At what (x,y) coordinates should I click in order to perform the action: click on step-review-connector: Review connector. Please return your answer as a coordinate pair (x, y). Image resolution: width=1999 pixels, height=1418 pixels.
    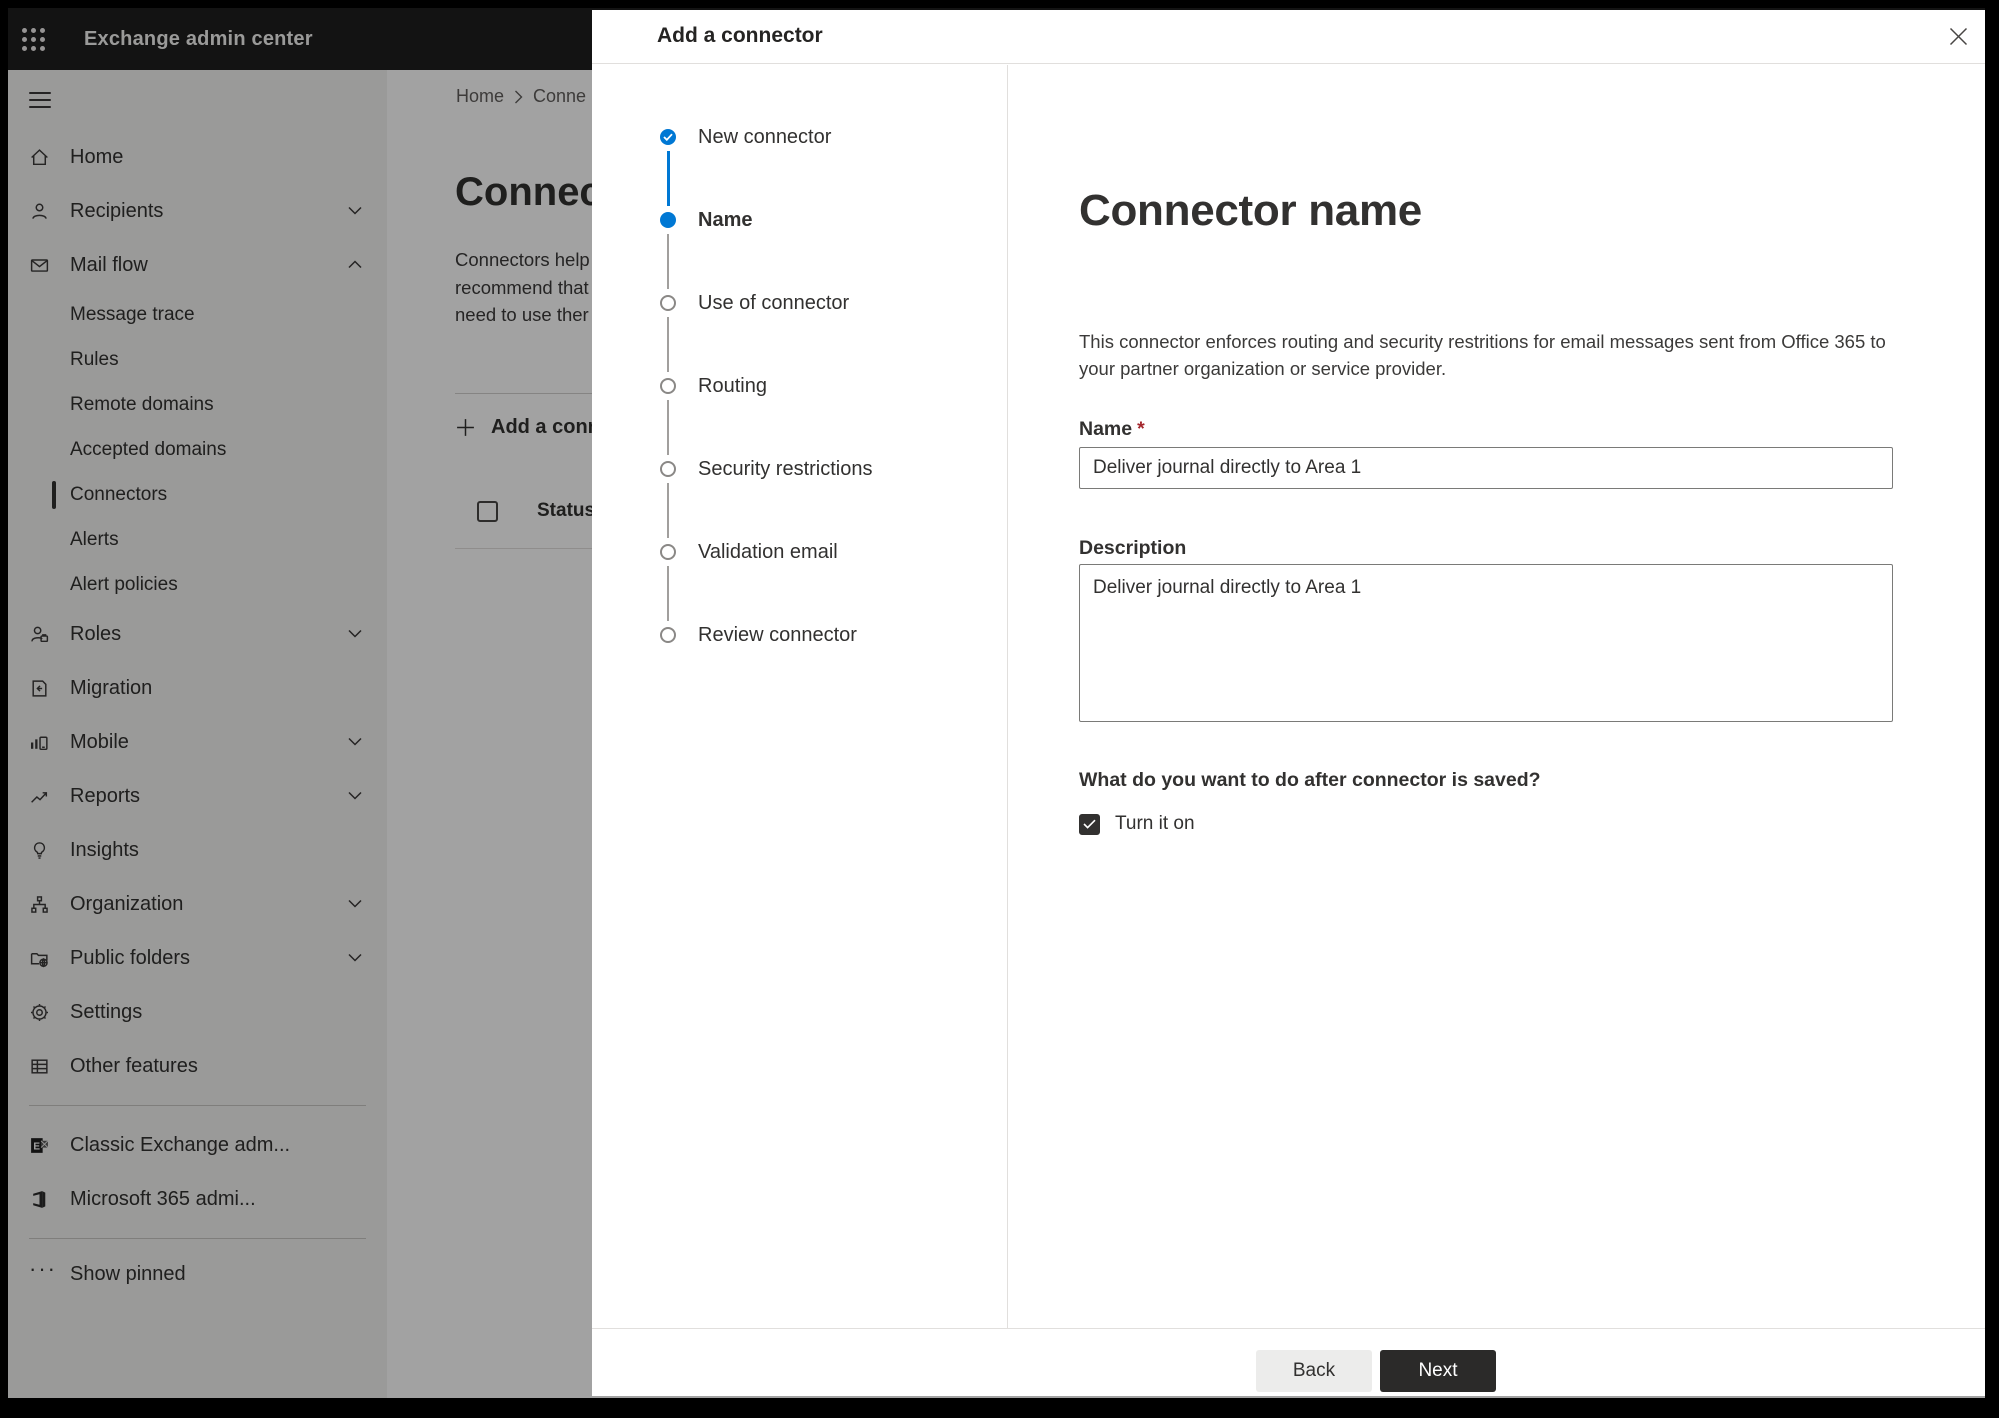
    Looking at the image, I should click on (724, 635).